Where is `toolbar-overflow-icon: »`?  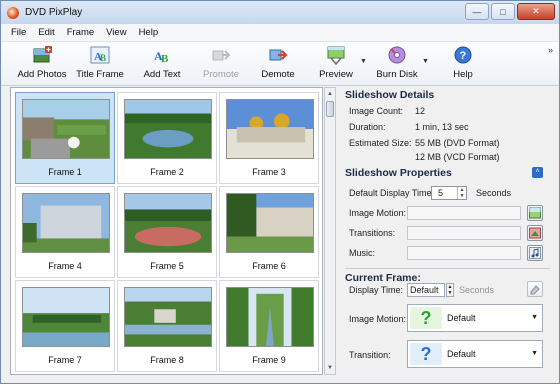 toolbar-overflow-icon: » is located at coordinates (550, 50).